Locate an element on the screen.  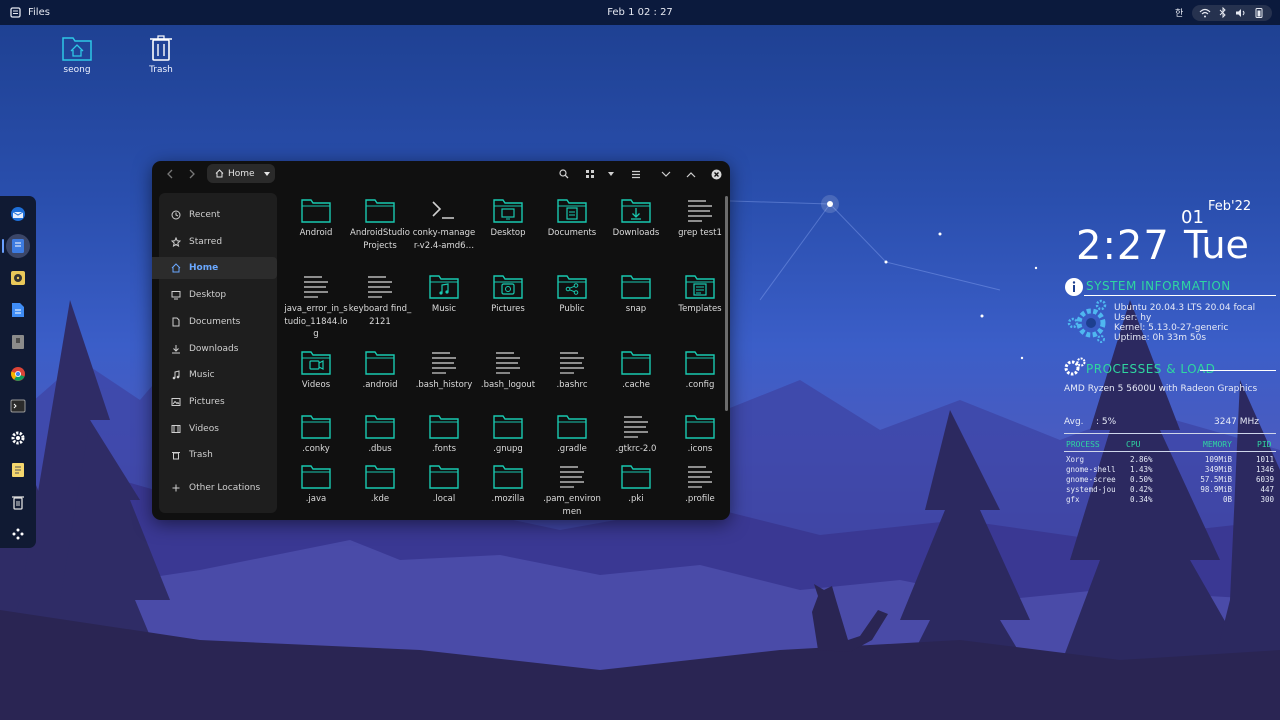
search-icon is located at coordinates (564, 174).